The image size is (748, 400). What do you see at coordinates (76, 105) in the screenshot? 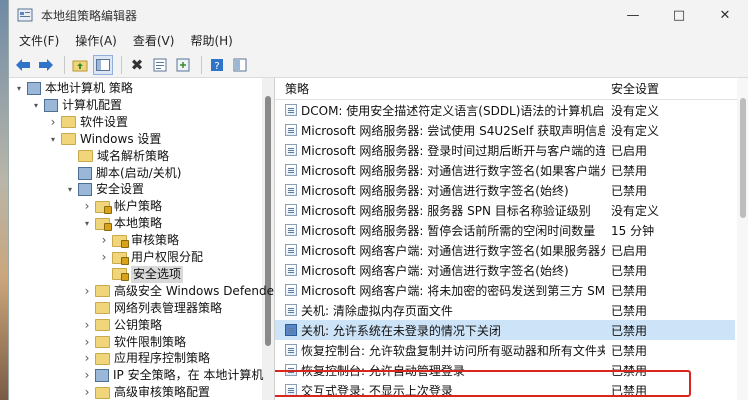
I see `tree-item: ▾ 计算机配置` at bounding box center [76, 105].